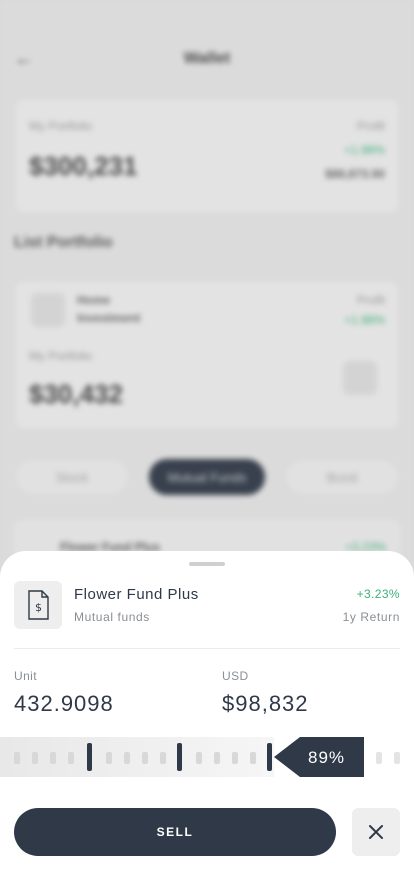  I want to click on unit-value: 432.9098, so click(64, 704).